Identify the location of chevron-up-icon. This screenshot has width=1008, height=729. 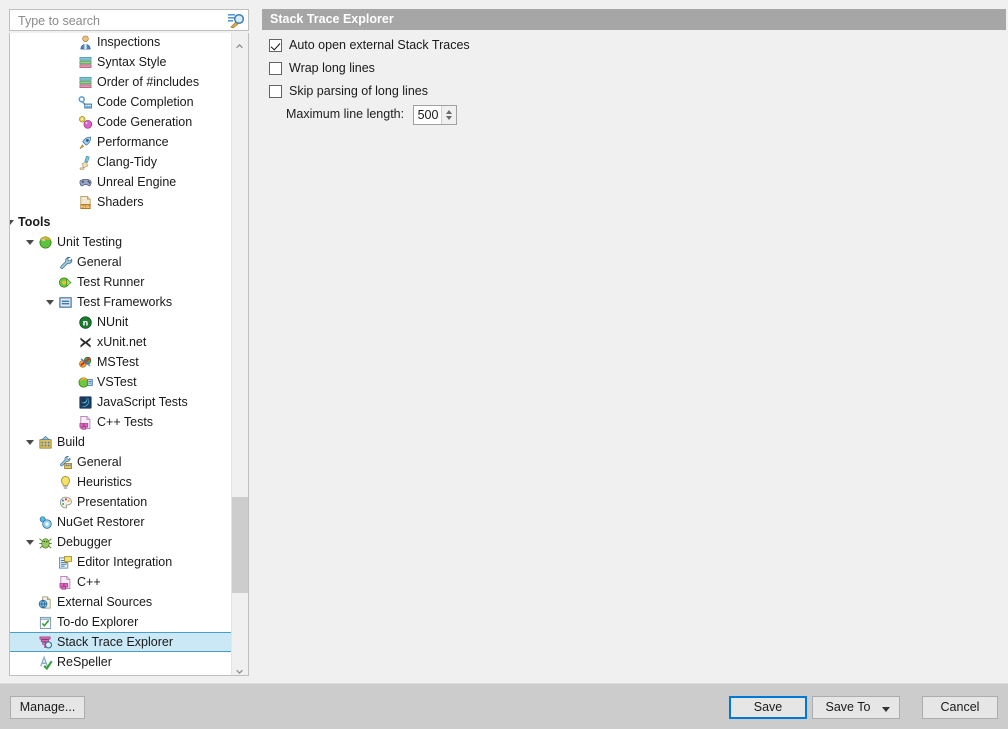
(239, 44).